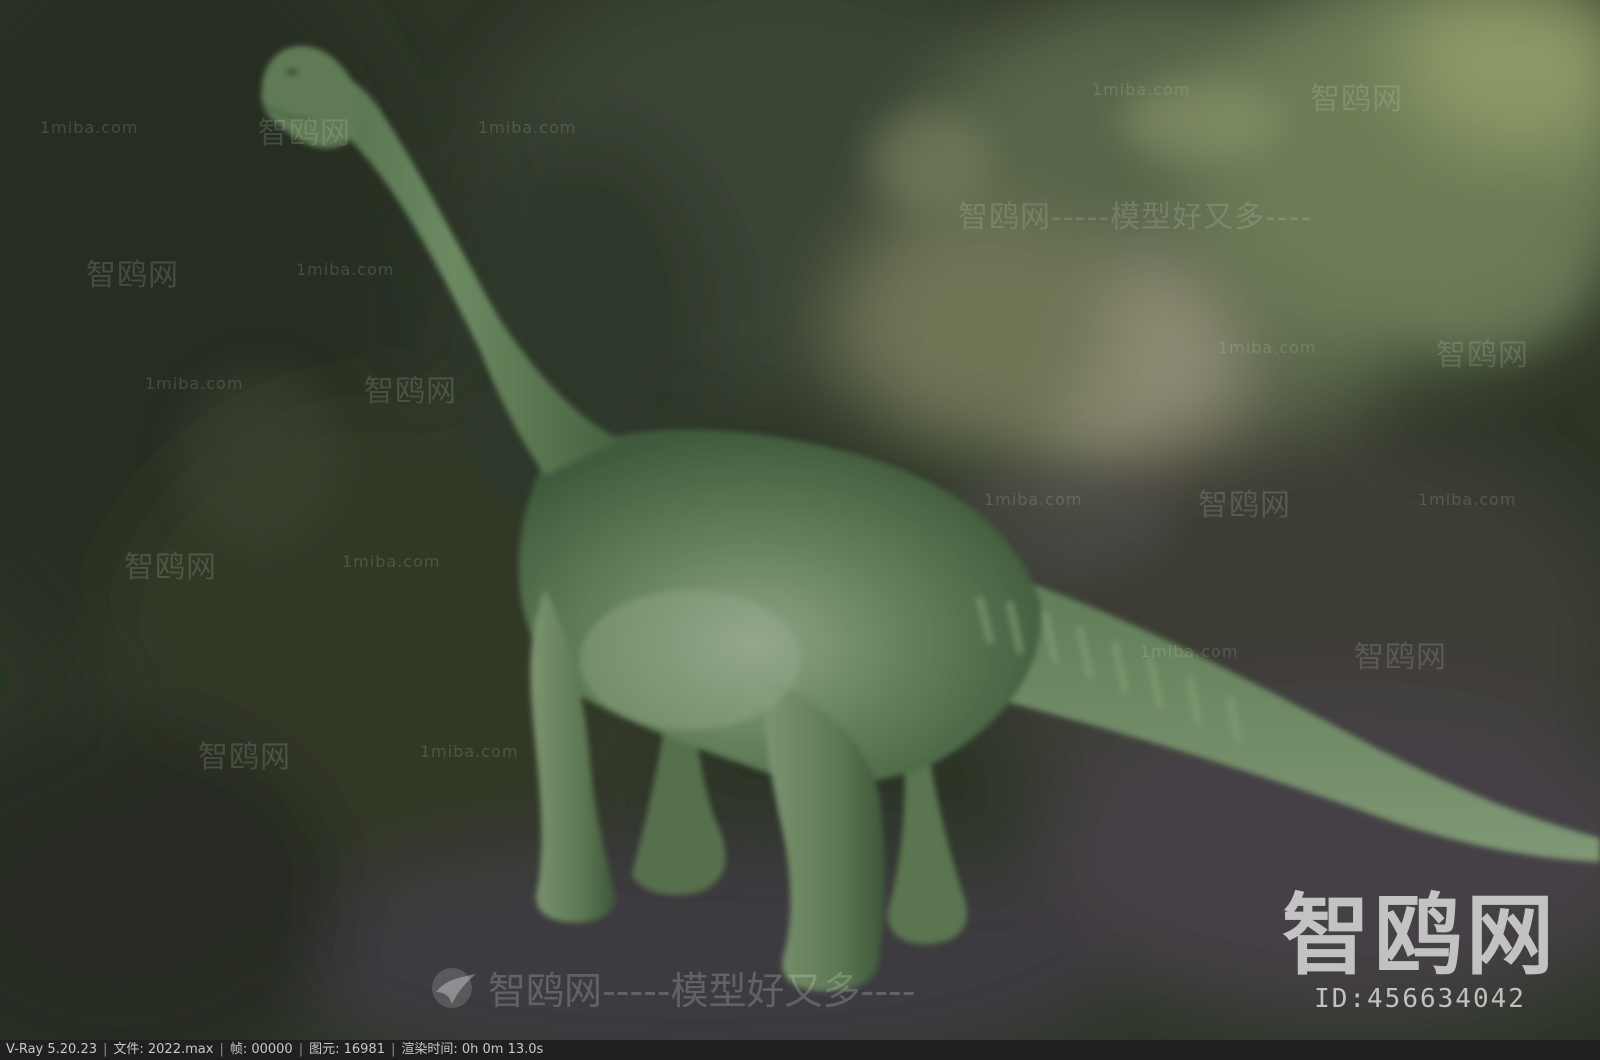 Image resolution: width=1600 pixels, height=1060 pixels. I want to click on dinosaur-belly, so click(690, 660).